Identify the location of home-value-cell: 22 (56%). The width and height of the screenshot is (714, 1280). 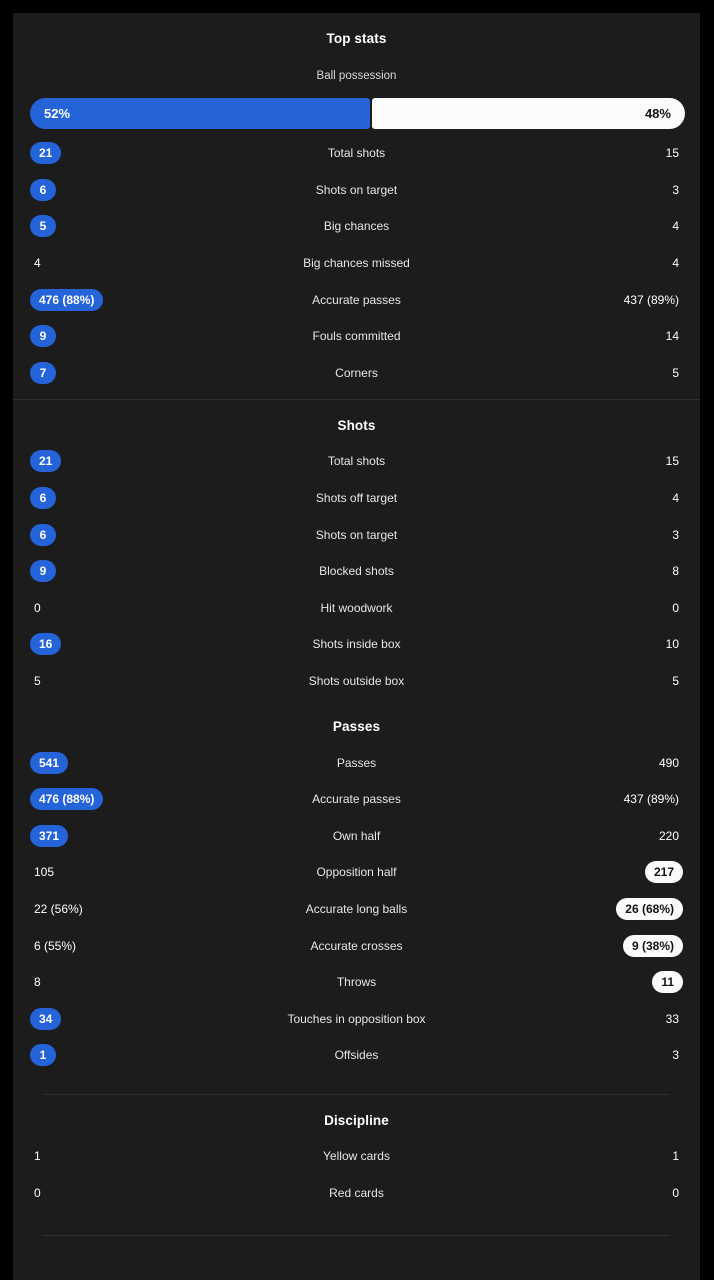
(105, 909).